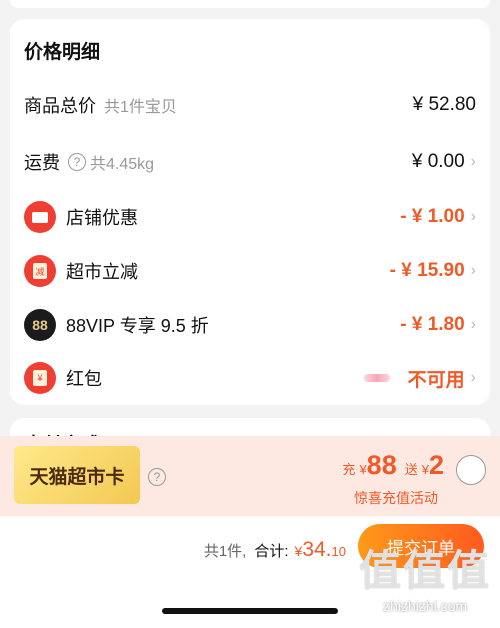  What do you see at coordinates (250, 105) in the screenshot?
I see `row-goods-total: 商品总价 共1件宝贝 ¥ 52.80` at bounding box center [250, 105].